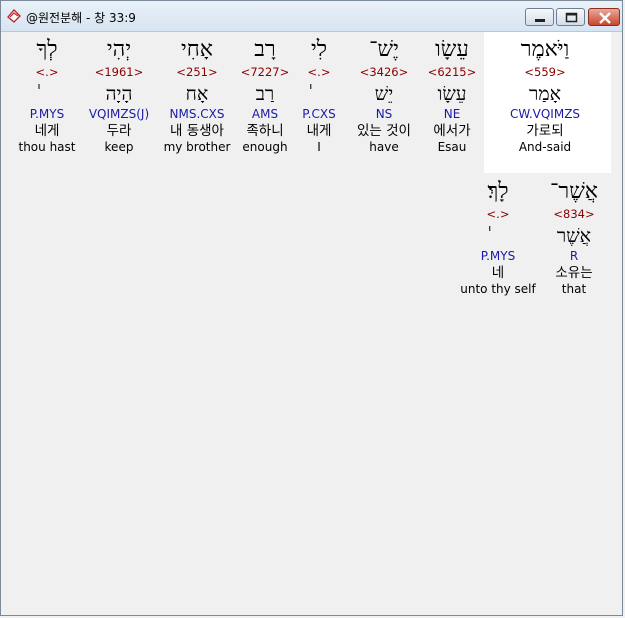 Image resolution: width=625 pixels, height=618 pixels. Describe the element at coordinates (319, 147) in the screenshot. I see `english-gloss: I` at that location.